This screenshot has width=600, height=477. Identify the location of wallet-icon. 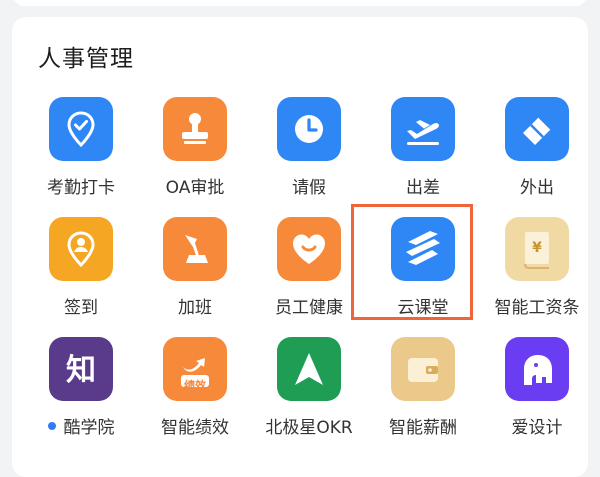
(423, 369).